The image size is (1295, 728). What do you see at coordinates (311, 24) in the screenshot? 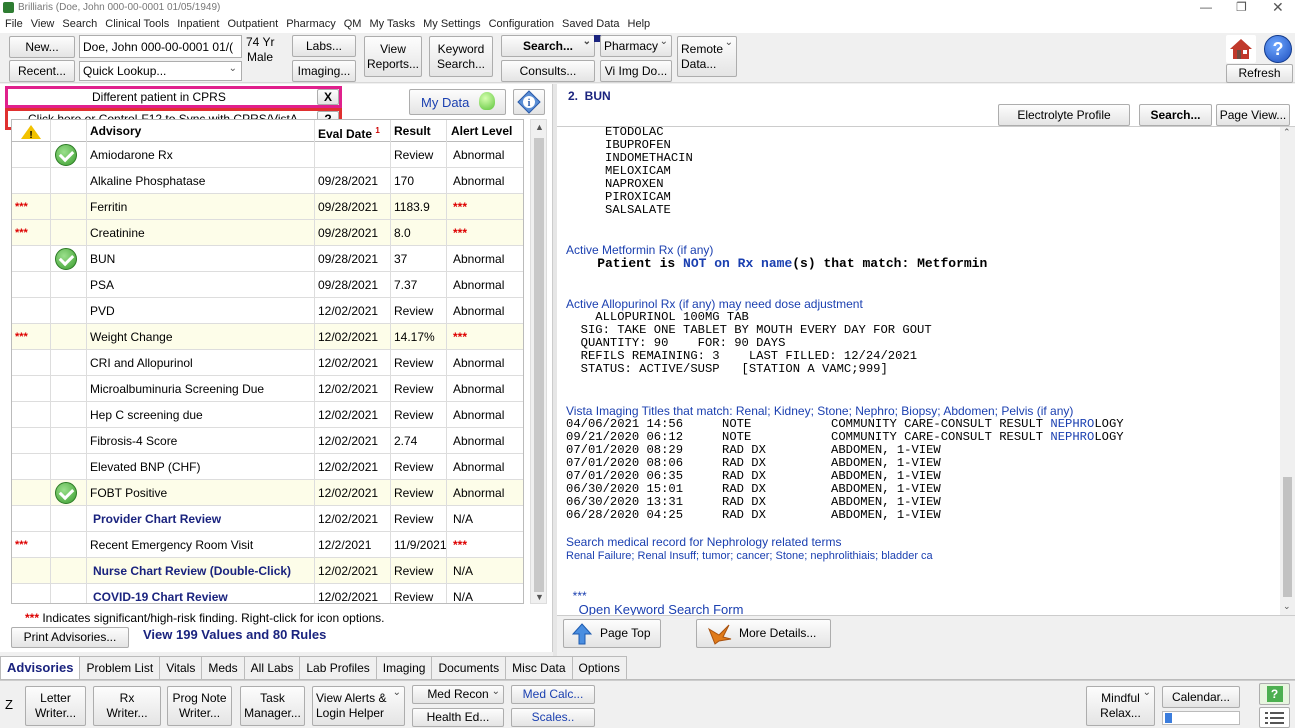
I see `menu-item-pharmacy: Pharmacy` at bounding box center [311, 24].